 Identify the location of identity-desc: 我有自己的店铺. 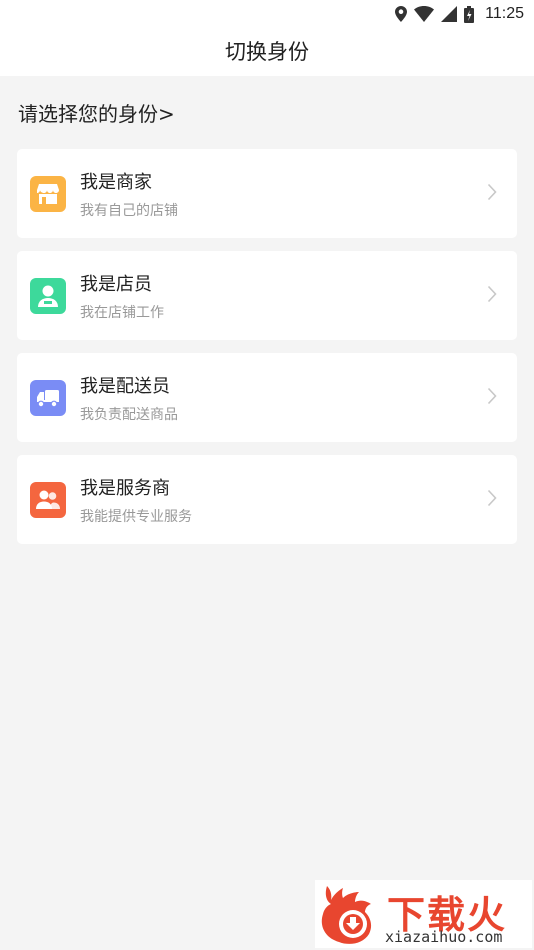
(129, 211).